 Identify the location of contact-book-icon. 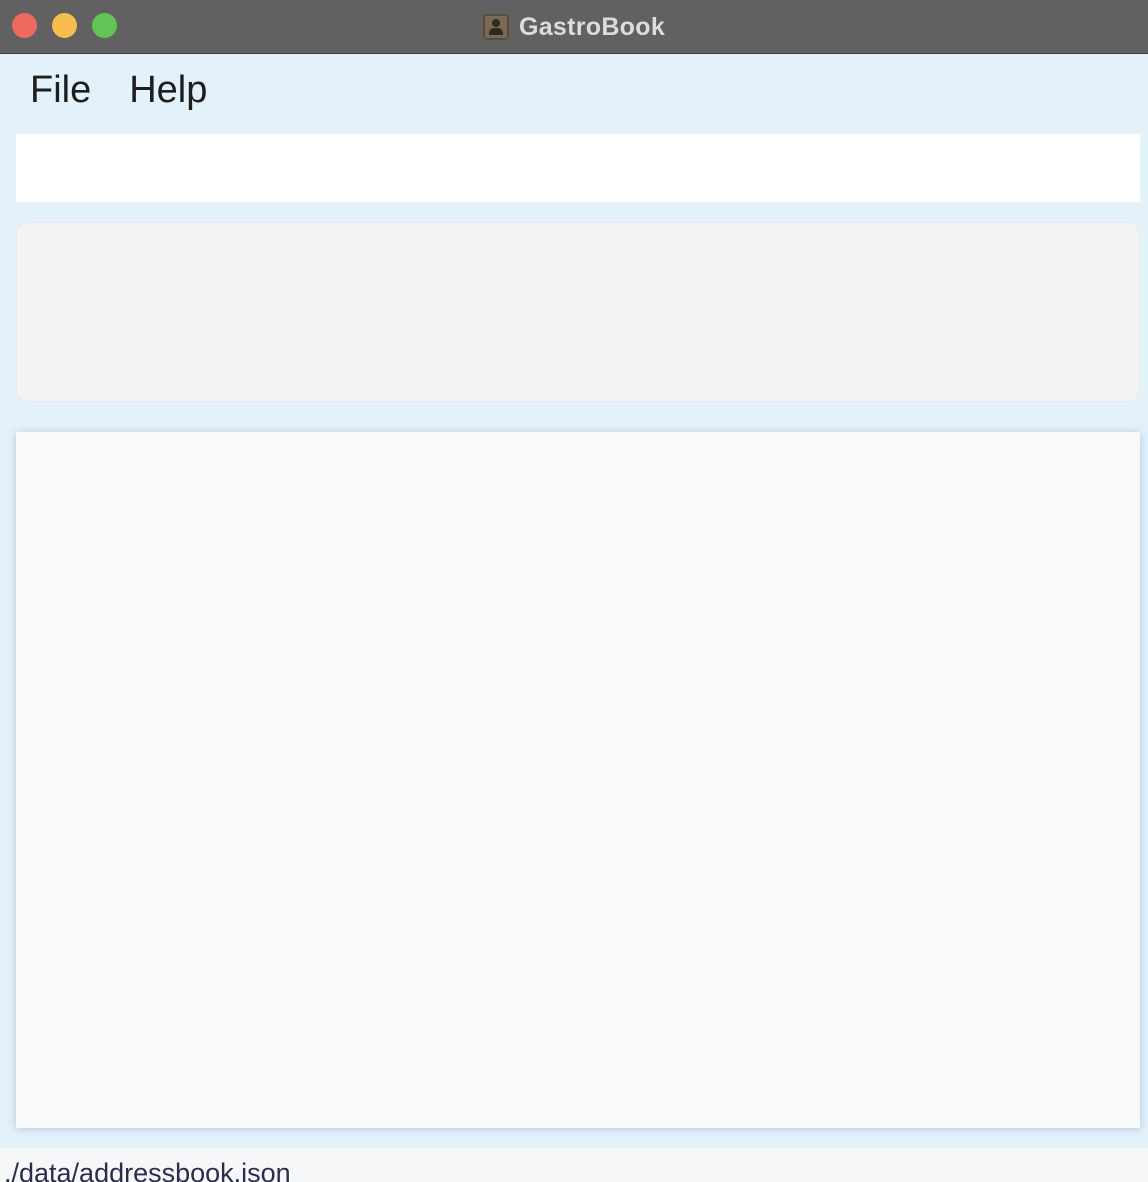
(495, 27).